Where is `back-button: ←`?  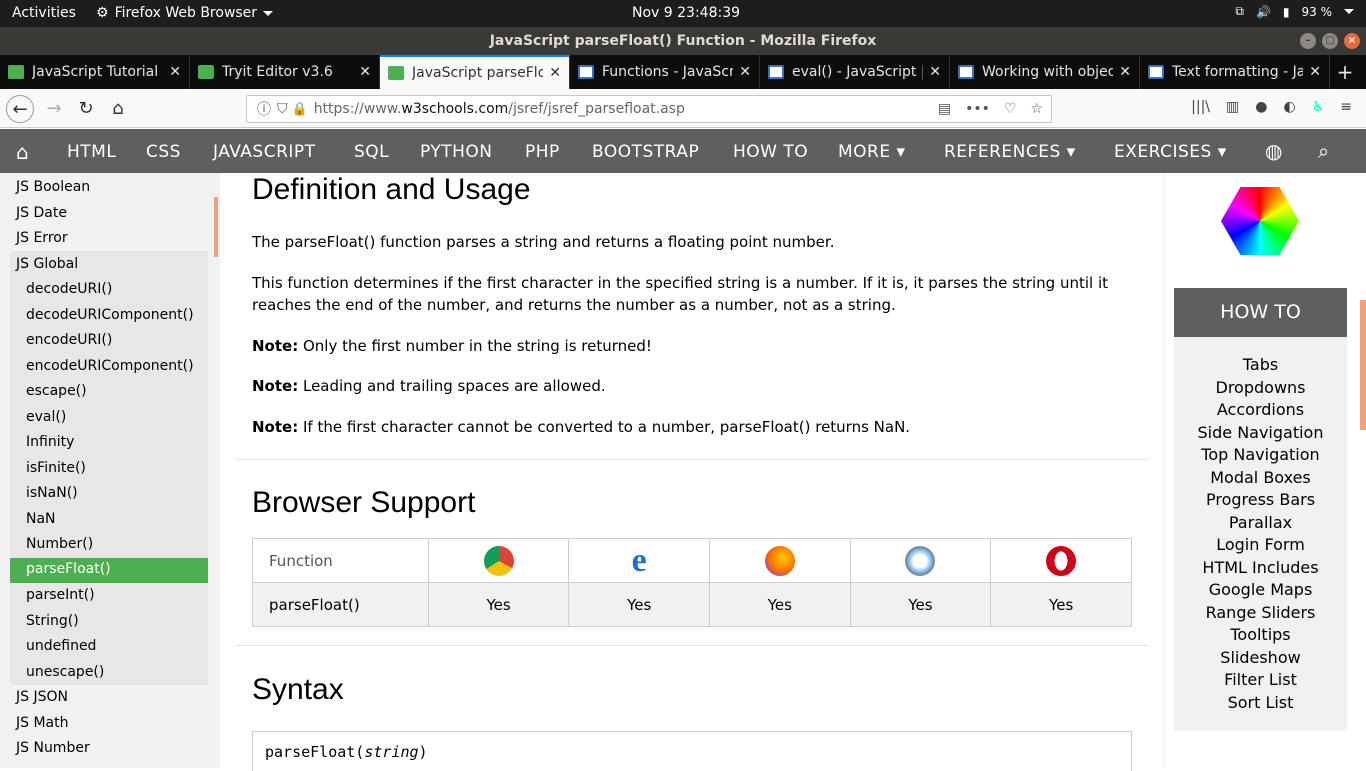
back-button: ← is located at coordinates (20, 109).